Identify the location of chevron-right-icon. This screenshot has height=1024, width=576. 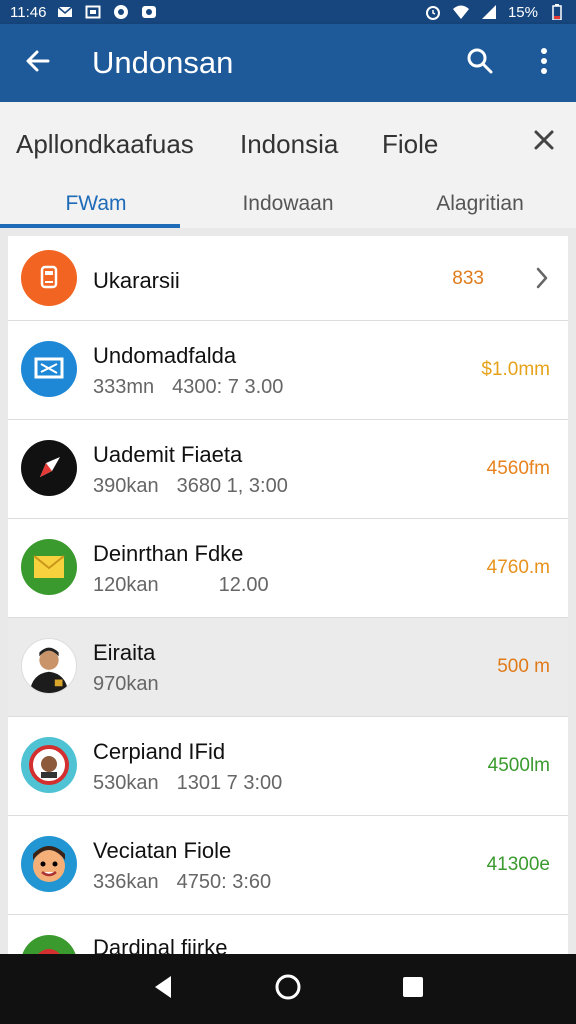
(542, 278).